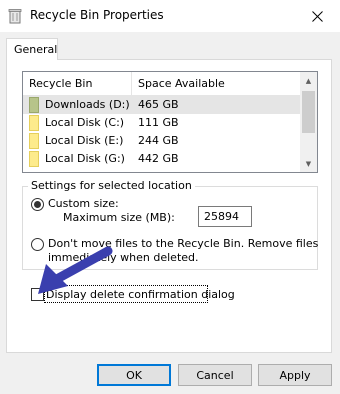  What do you see at coordinates (158, 140) in the screenshot?
I see `list-item-space: 244 GB` at bounding box center [158, 140].